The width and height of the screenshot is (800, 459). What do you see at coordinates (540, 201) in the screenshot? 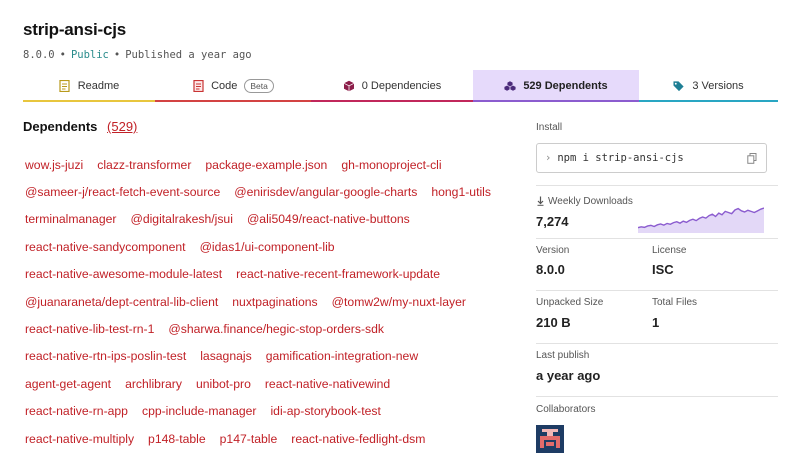
I see `download-icon` at bounding box center [540, 201].